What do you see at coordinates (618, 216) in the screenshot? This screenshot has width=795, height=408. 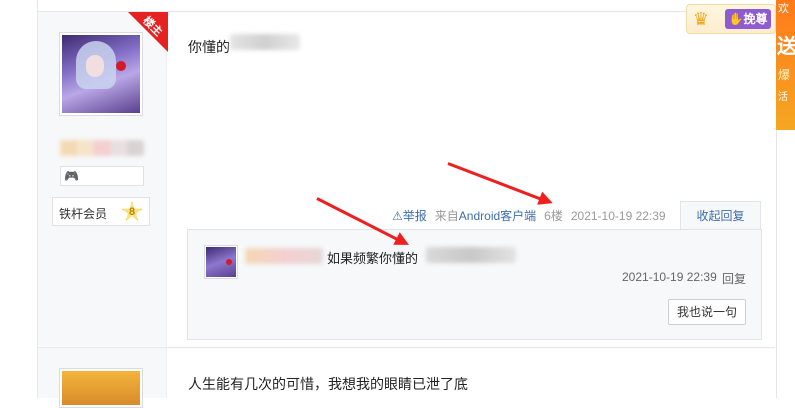 I see `post-time: 2021-10-19 22:39` at bounding box center [618, 216].